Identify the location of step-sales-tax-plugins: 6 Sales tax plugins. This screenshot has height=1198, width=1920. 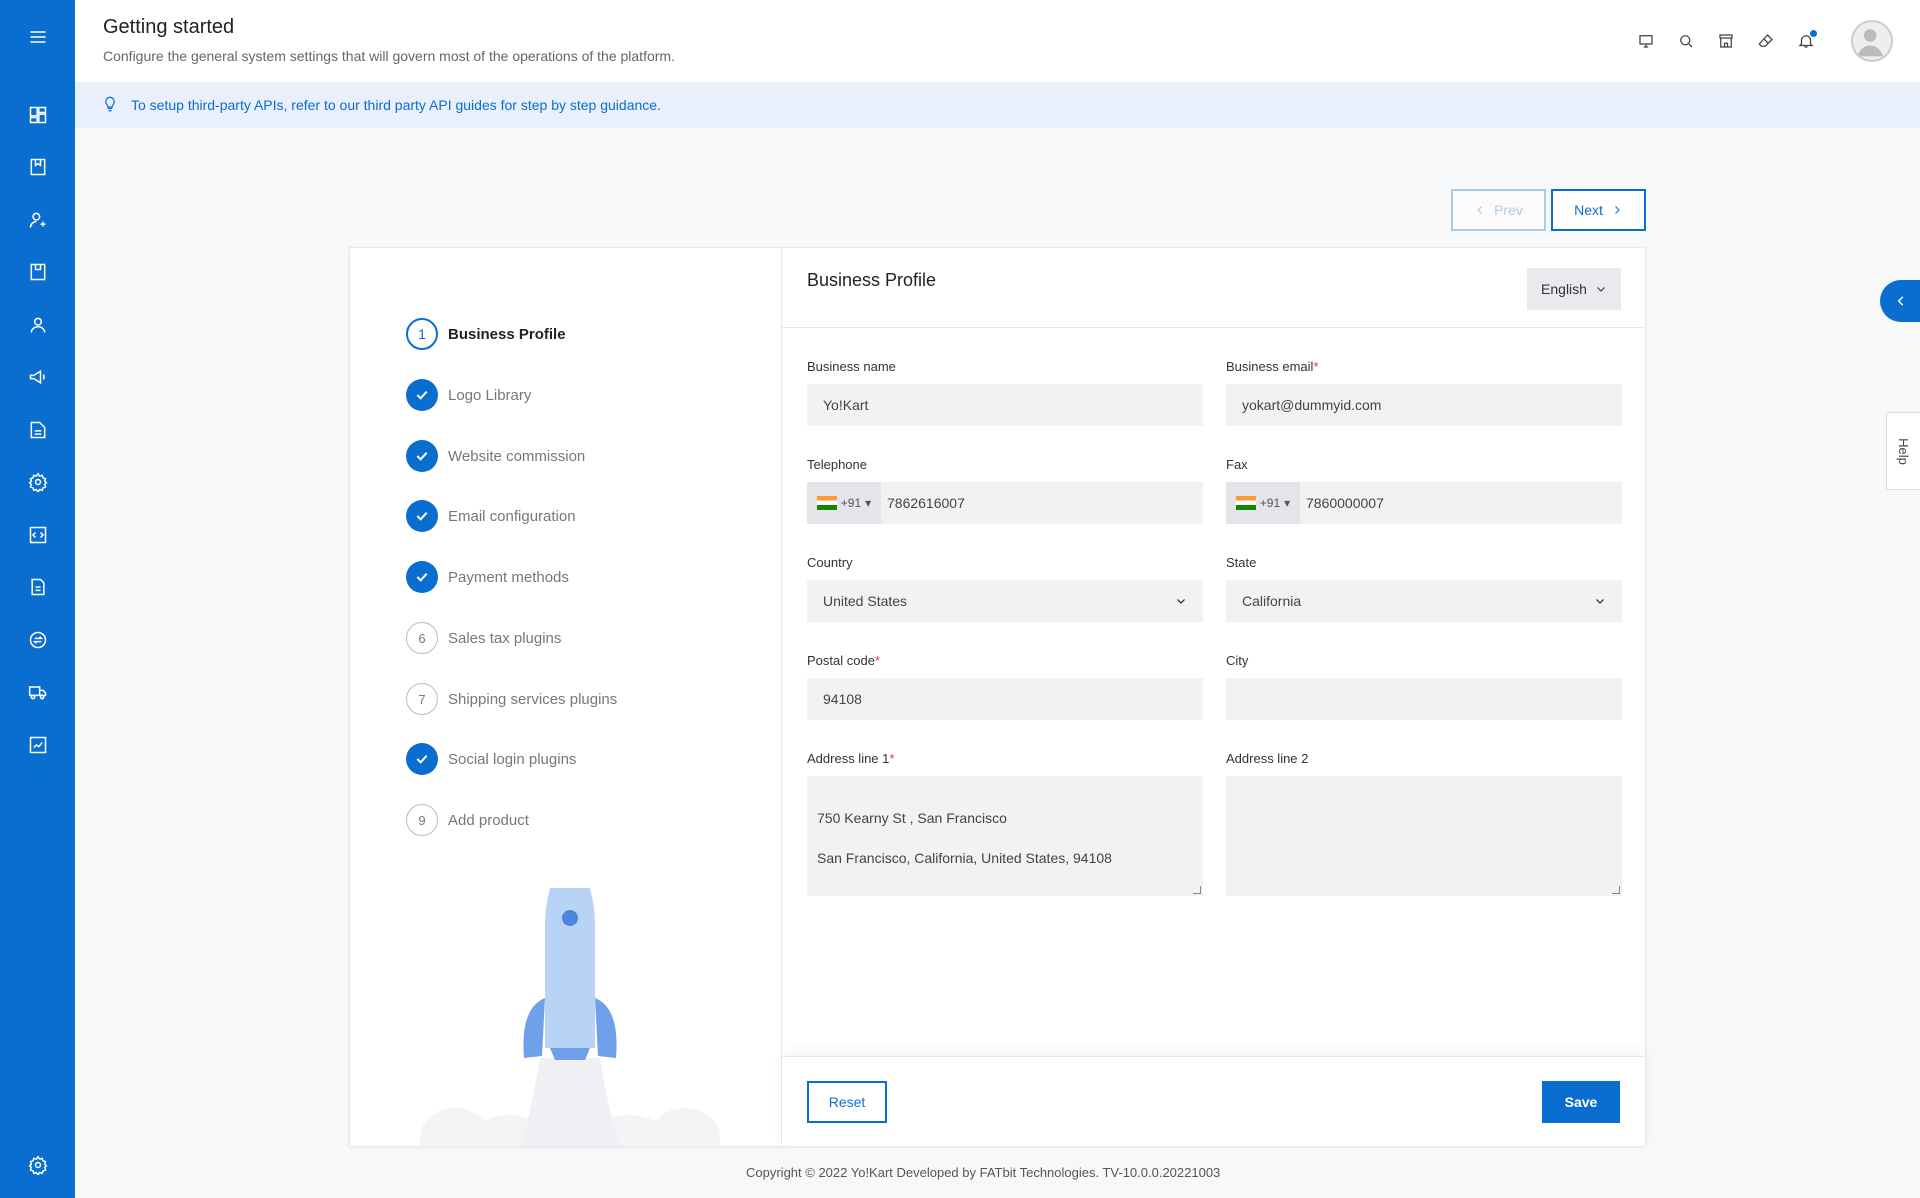
(483, 638).